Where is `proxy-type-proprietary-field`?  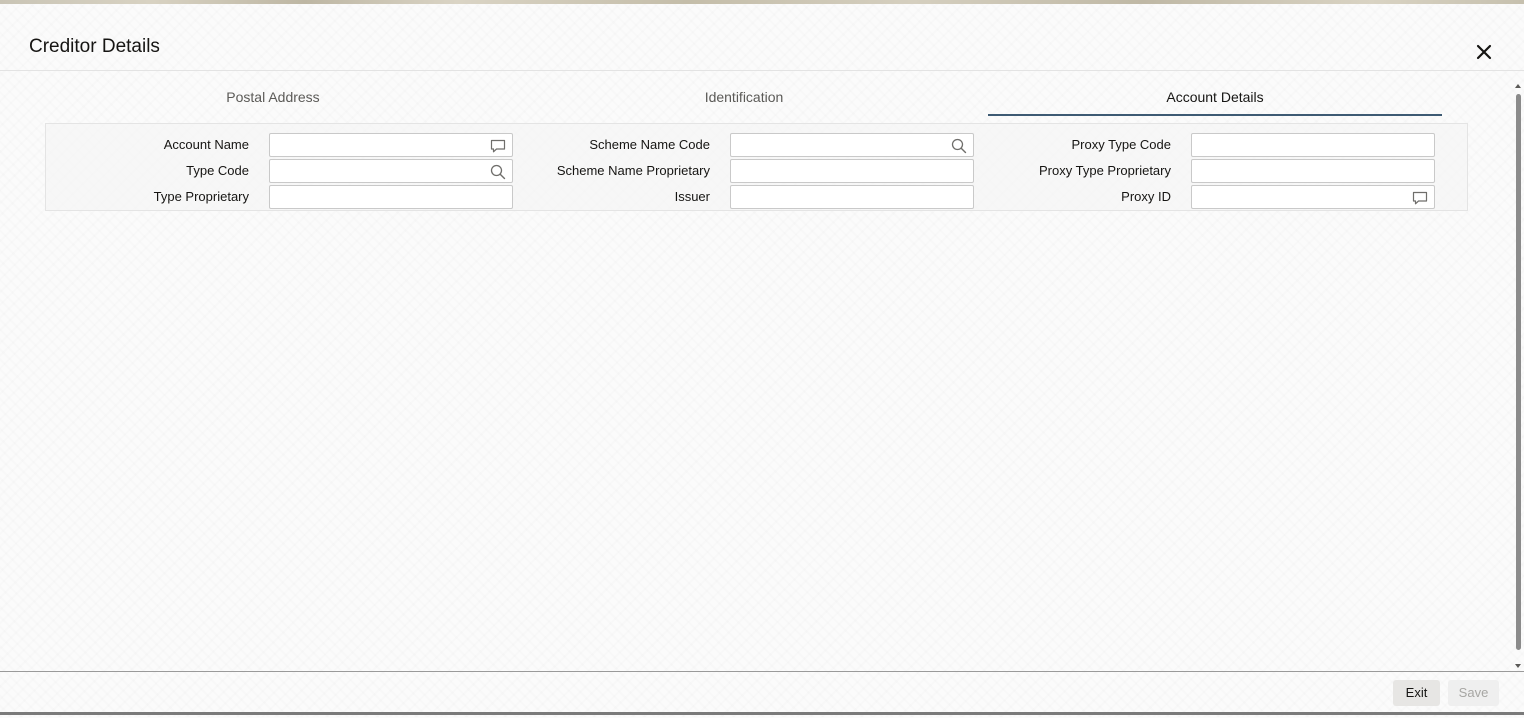 proxy-type-proprietary-field is located at coordinates (1313, 171).